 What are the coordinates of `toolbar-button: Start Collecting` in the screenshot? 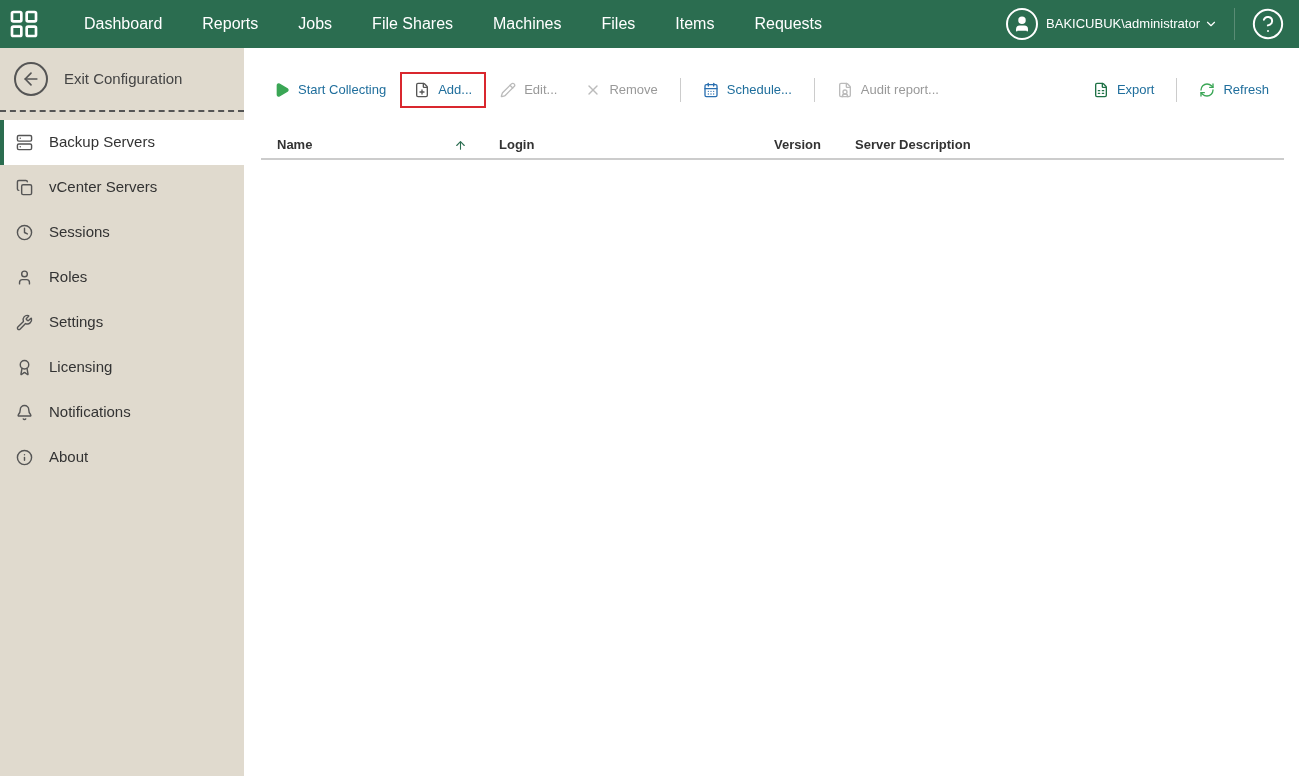 It's located at (330, 90).